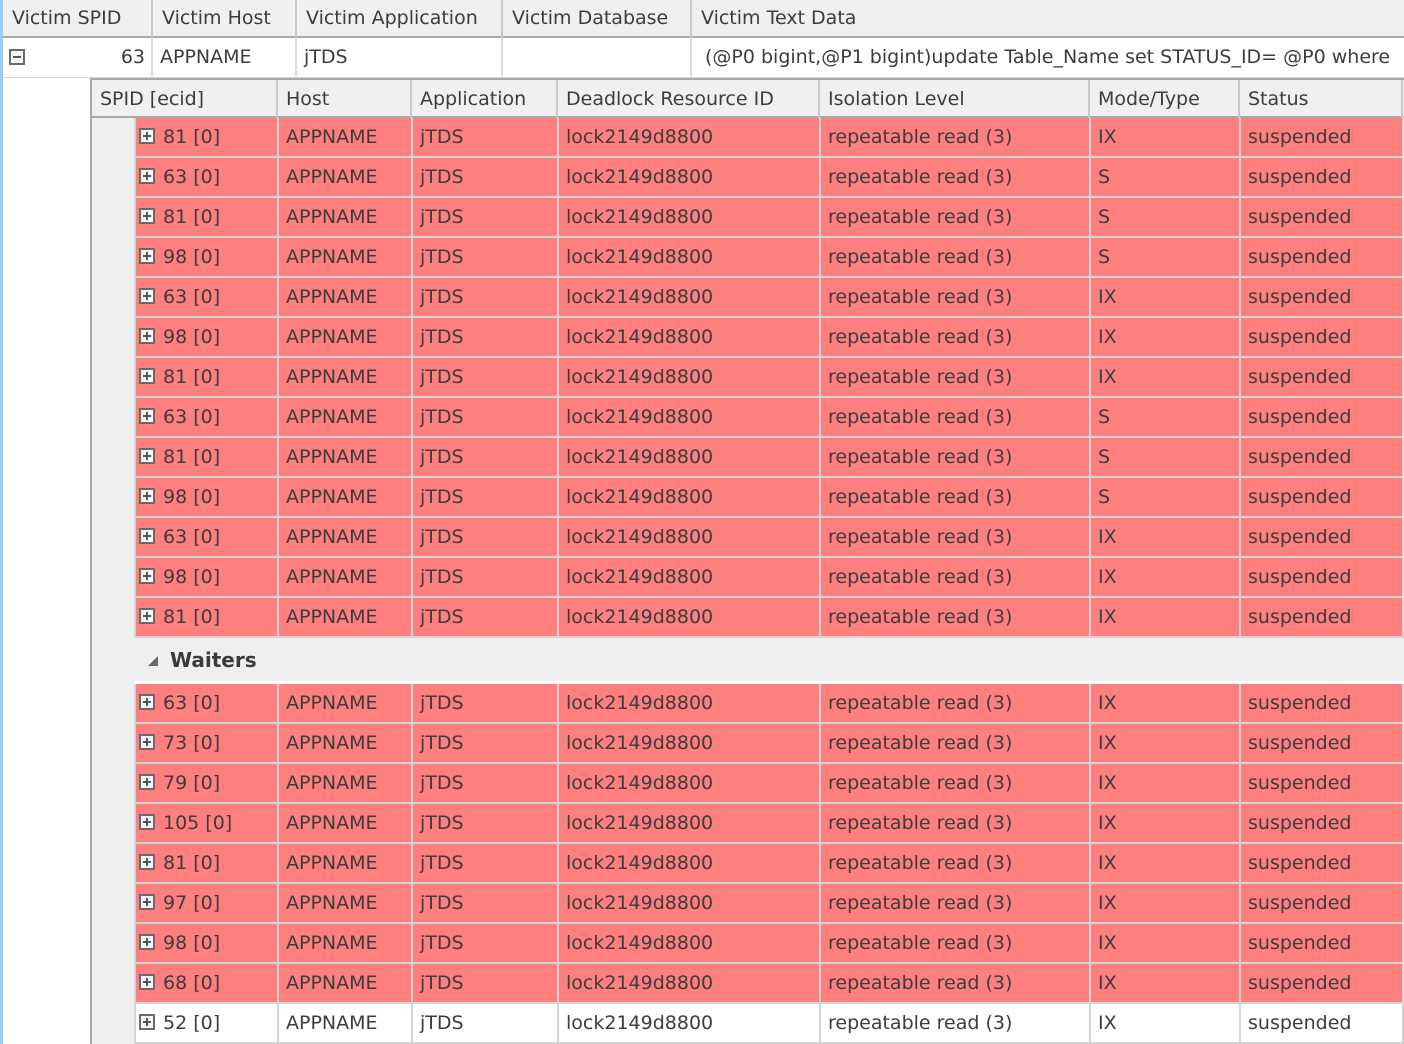  I want to click on column-header-spid-ecid: SPID [ecid], so click(185, 99).